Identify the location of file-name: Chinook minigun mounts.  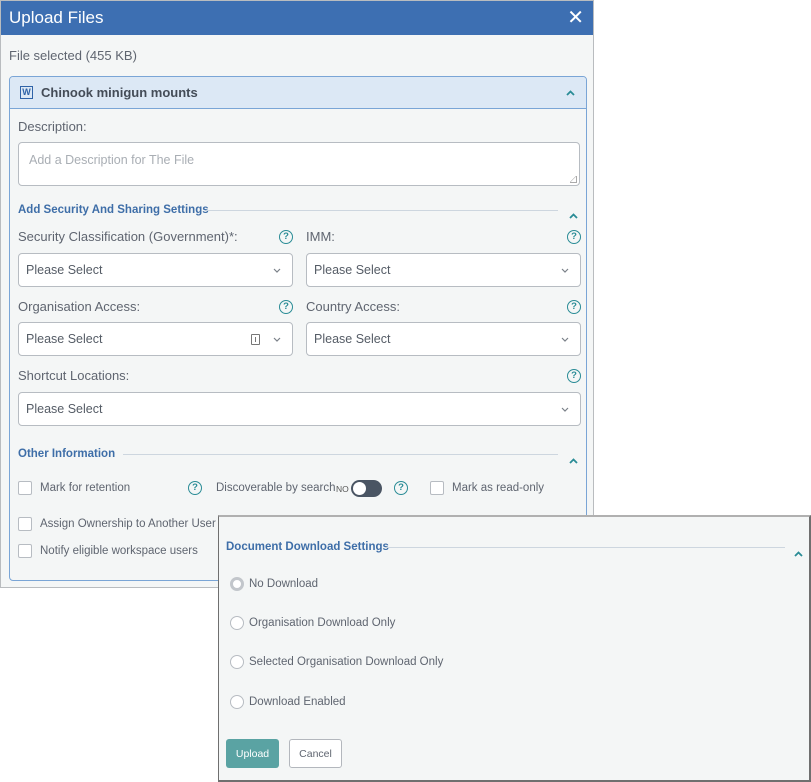
(119, 92).